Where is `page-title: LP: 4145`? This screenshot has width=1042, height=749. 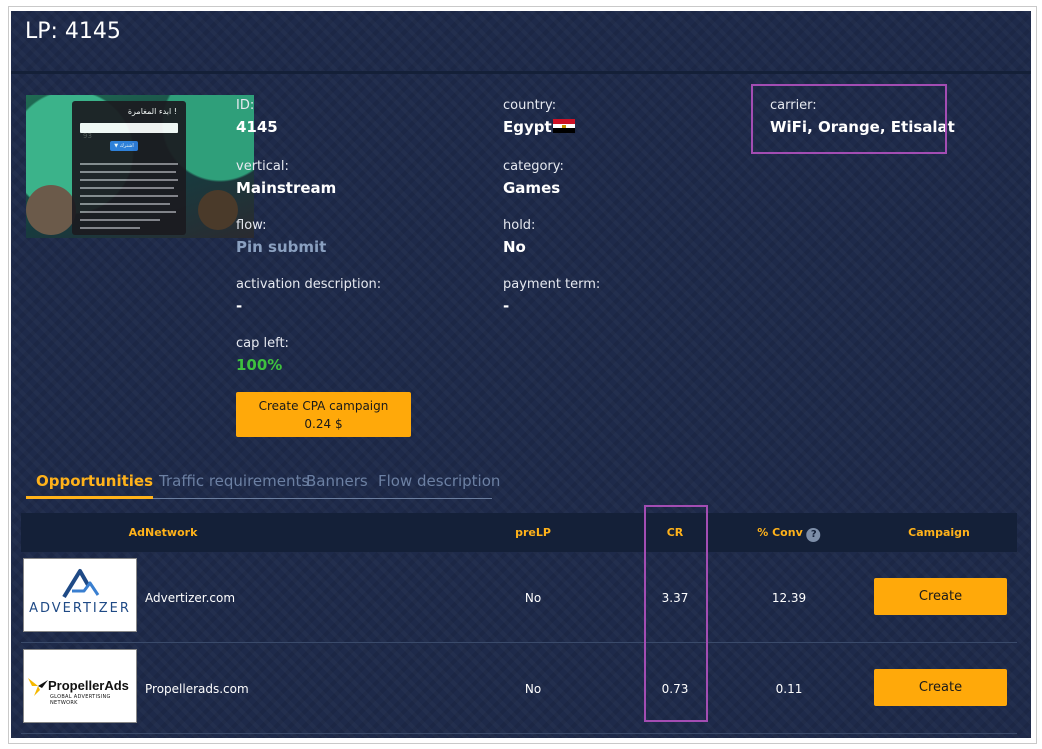
page-title: LP: 4145 is located at coordinates (73, 31).